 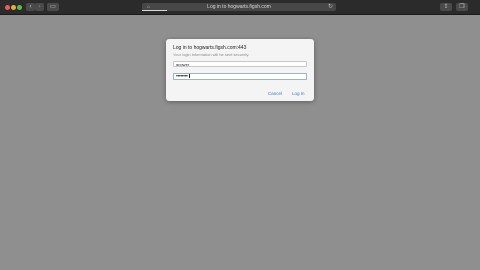 I want to click on cancel-button: Cancel, so click(x=275, y=93).